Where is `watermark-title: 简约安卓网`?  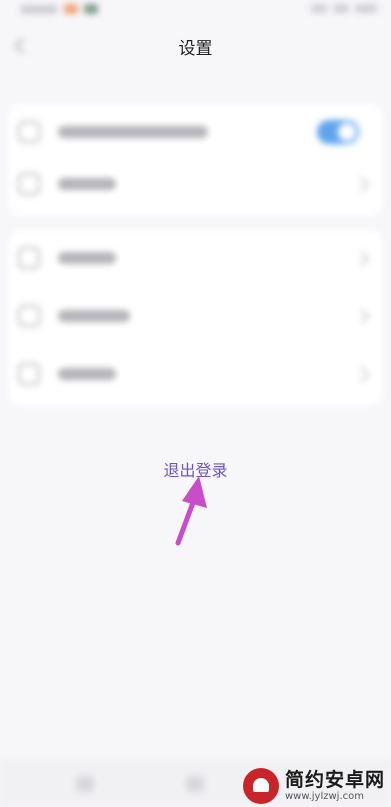 watermark-title: 简约安卓网 is located at coordinates (334, 780).